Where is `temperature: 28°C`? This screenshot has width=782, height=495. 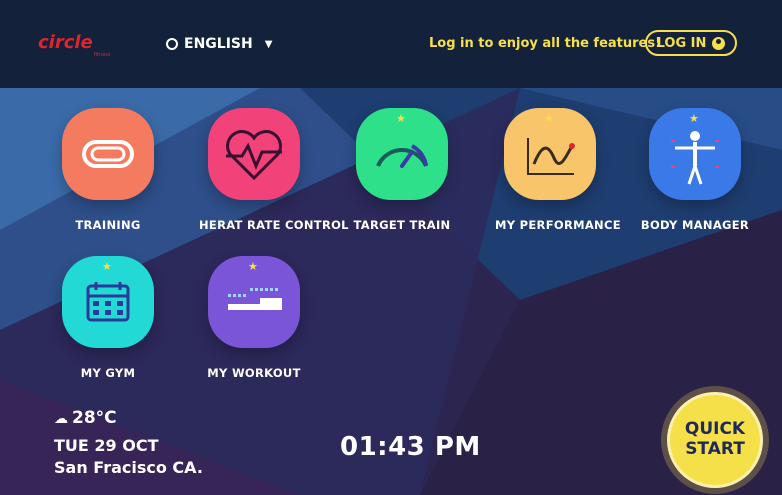
temperature: 28°C is located at coordinates (94, 418).